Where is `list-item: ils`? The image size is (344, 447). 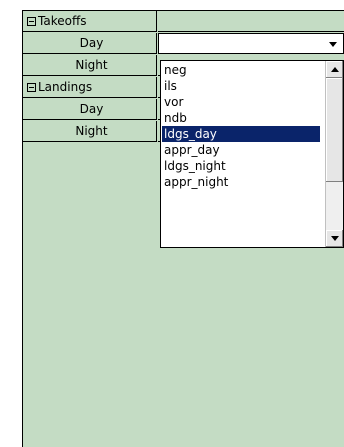
list-item: ils is located at coordinates (241, 86).